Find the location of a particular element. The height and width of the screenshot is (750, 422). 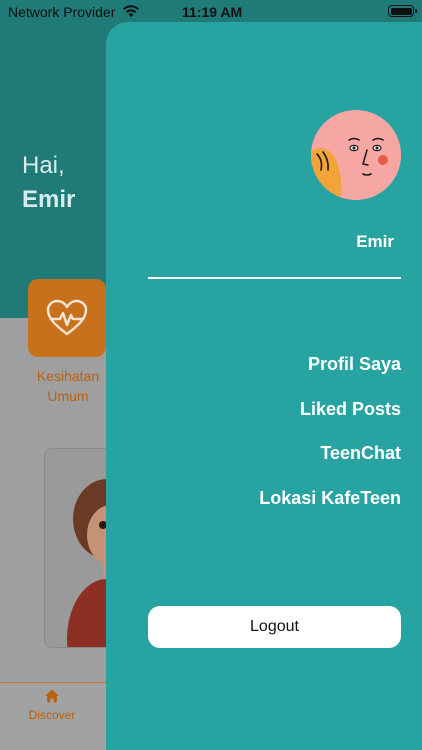

clock: 11:19 AM is located at coordinates (212, 12).